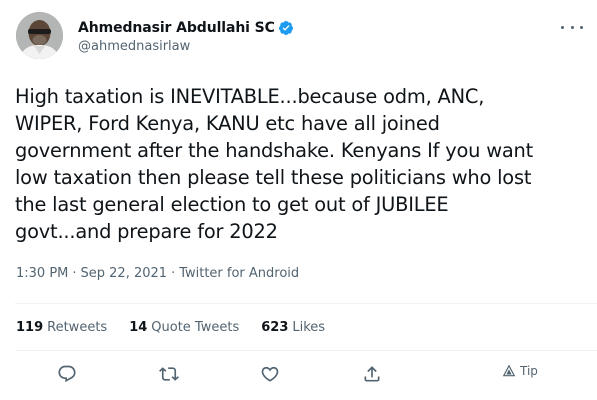 The image size is (597, 400). I want to click on share-icon, so click(372, 374).